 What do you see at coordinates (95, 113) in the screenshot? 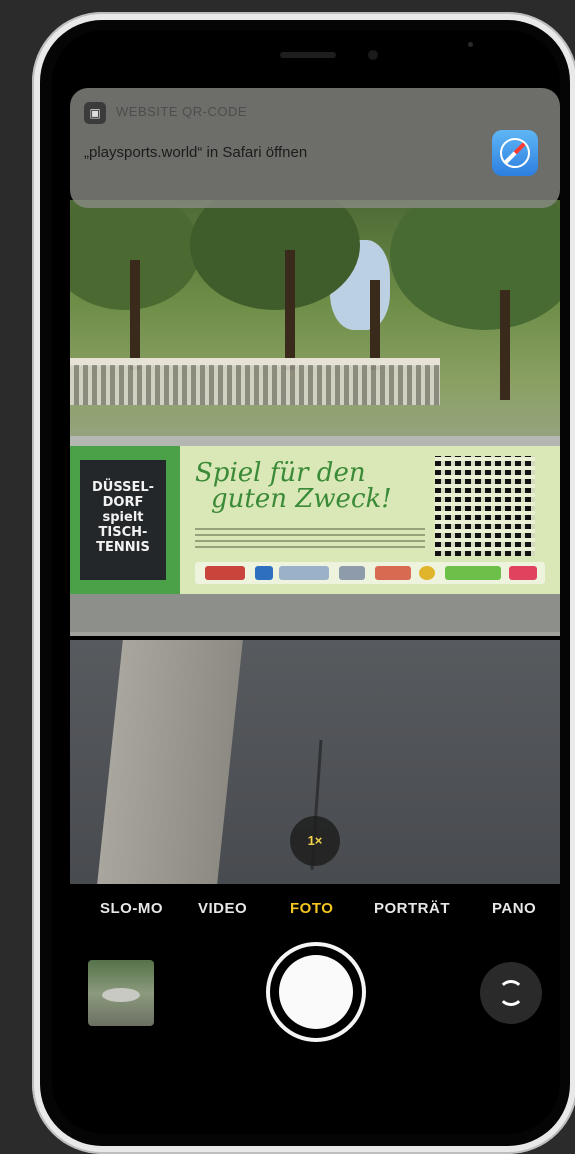
I see `qr-code-app-icon: ▣` at bounding box center [95, 113].